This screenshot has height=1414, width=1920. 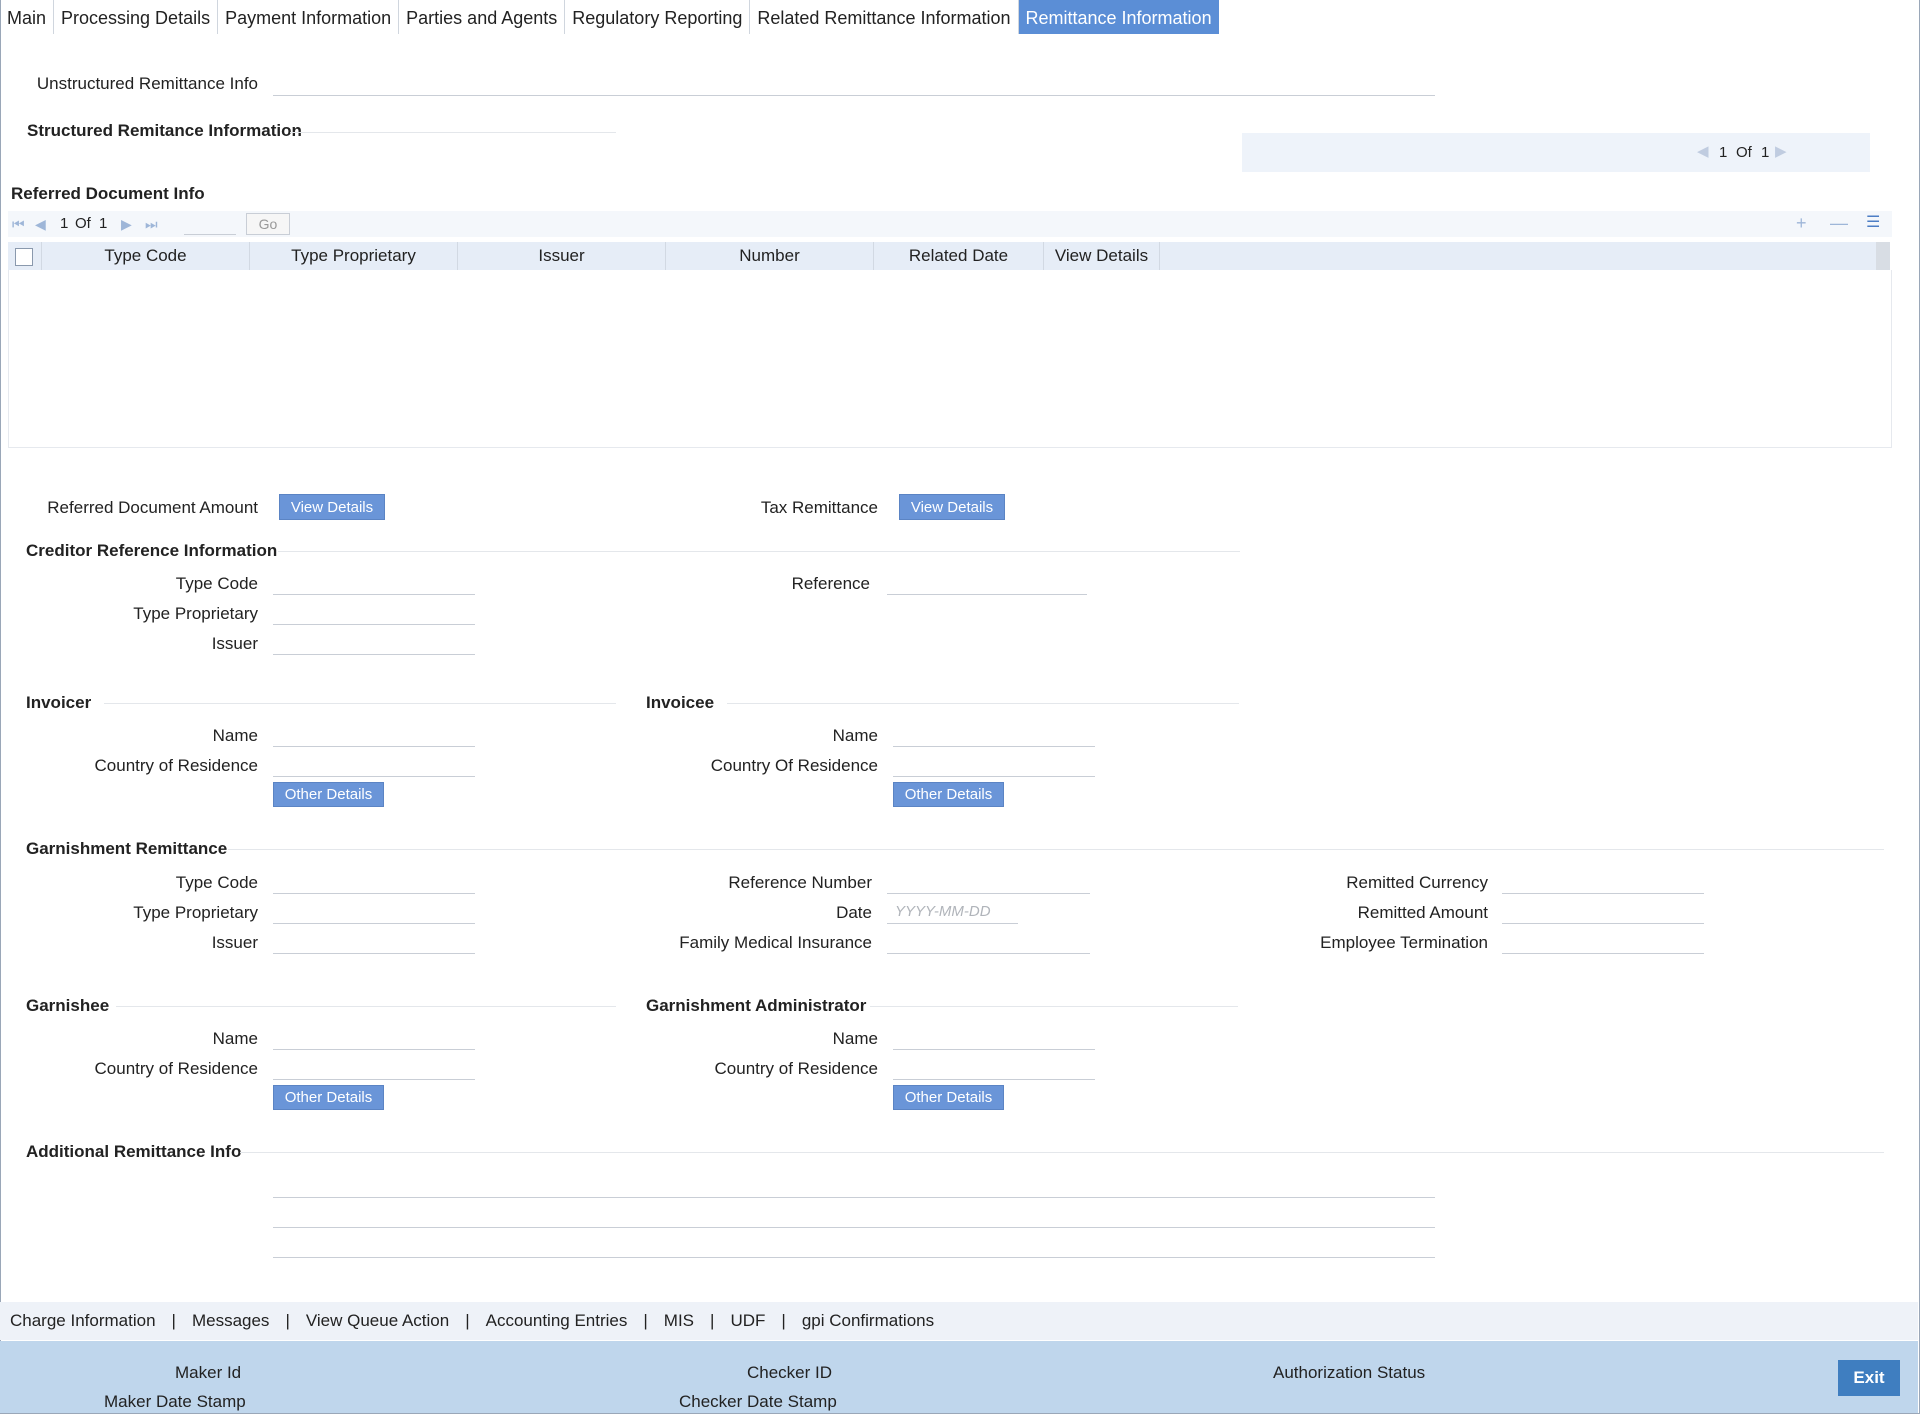 What do you see at coordinates (819, 507) in the screenshot?
I see `tax-remittance-label: Tax Remittance` at bounding box center [819, 507].